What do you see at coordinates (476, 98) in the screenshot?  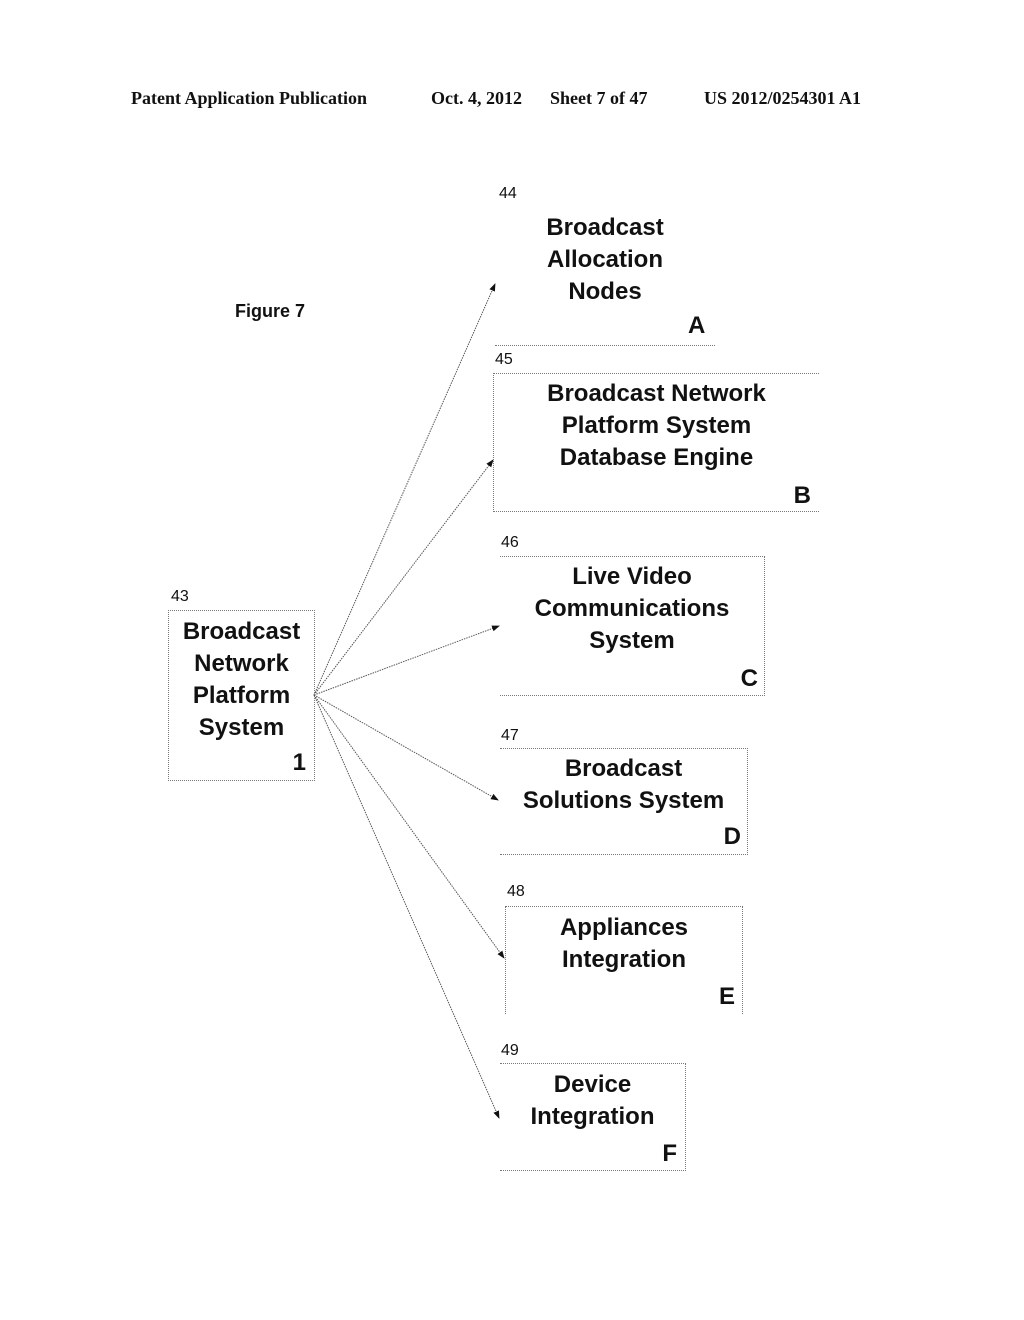 I see `publication-date: Oct. 4, 2012` at bounding box center [476, 98].